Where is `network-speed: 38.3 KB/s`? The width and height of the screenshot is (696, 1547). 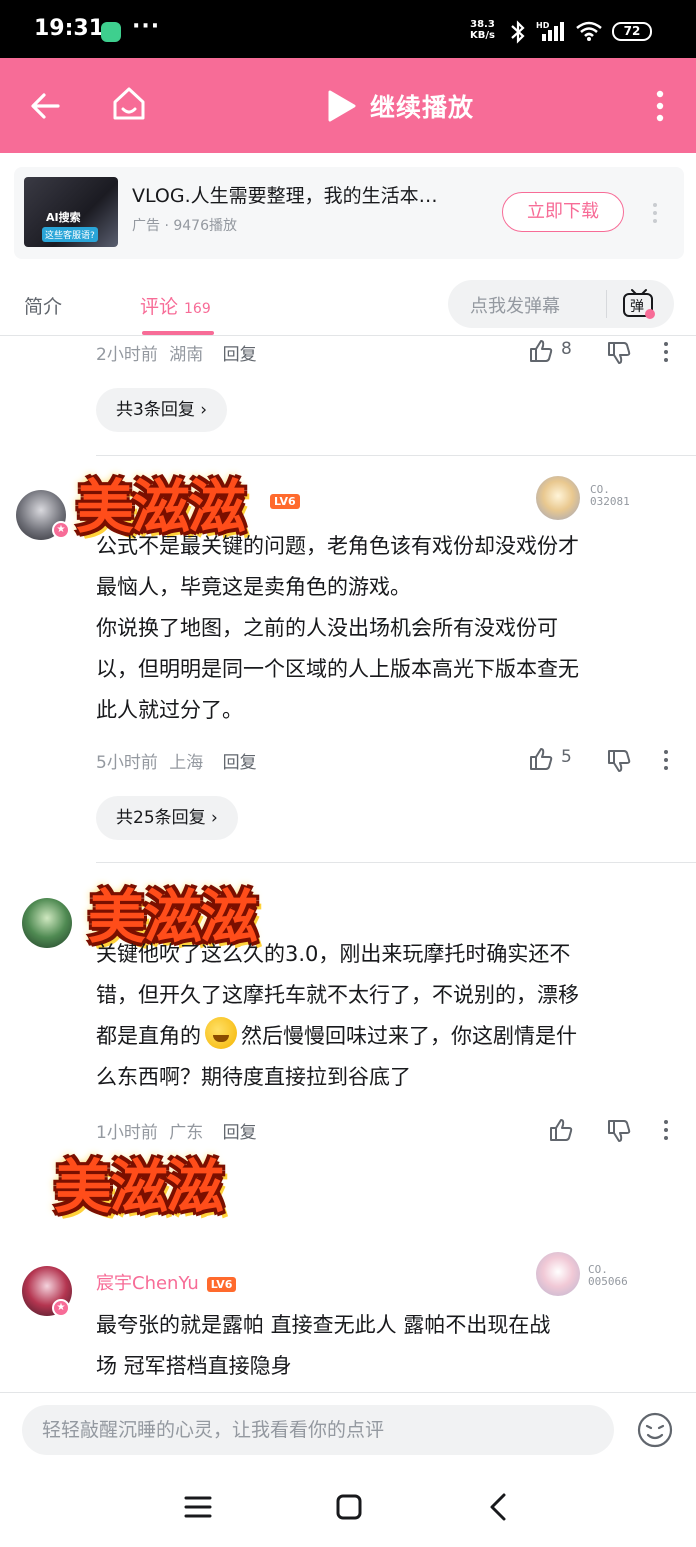 network-speed: 38.3 KB/s is located at coordinates (482, 30).